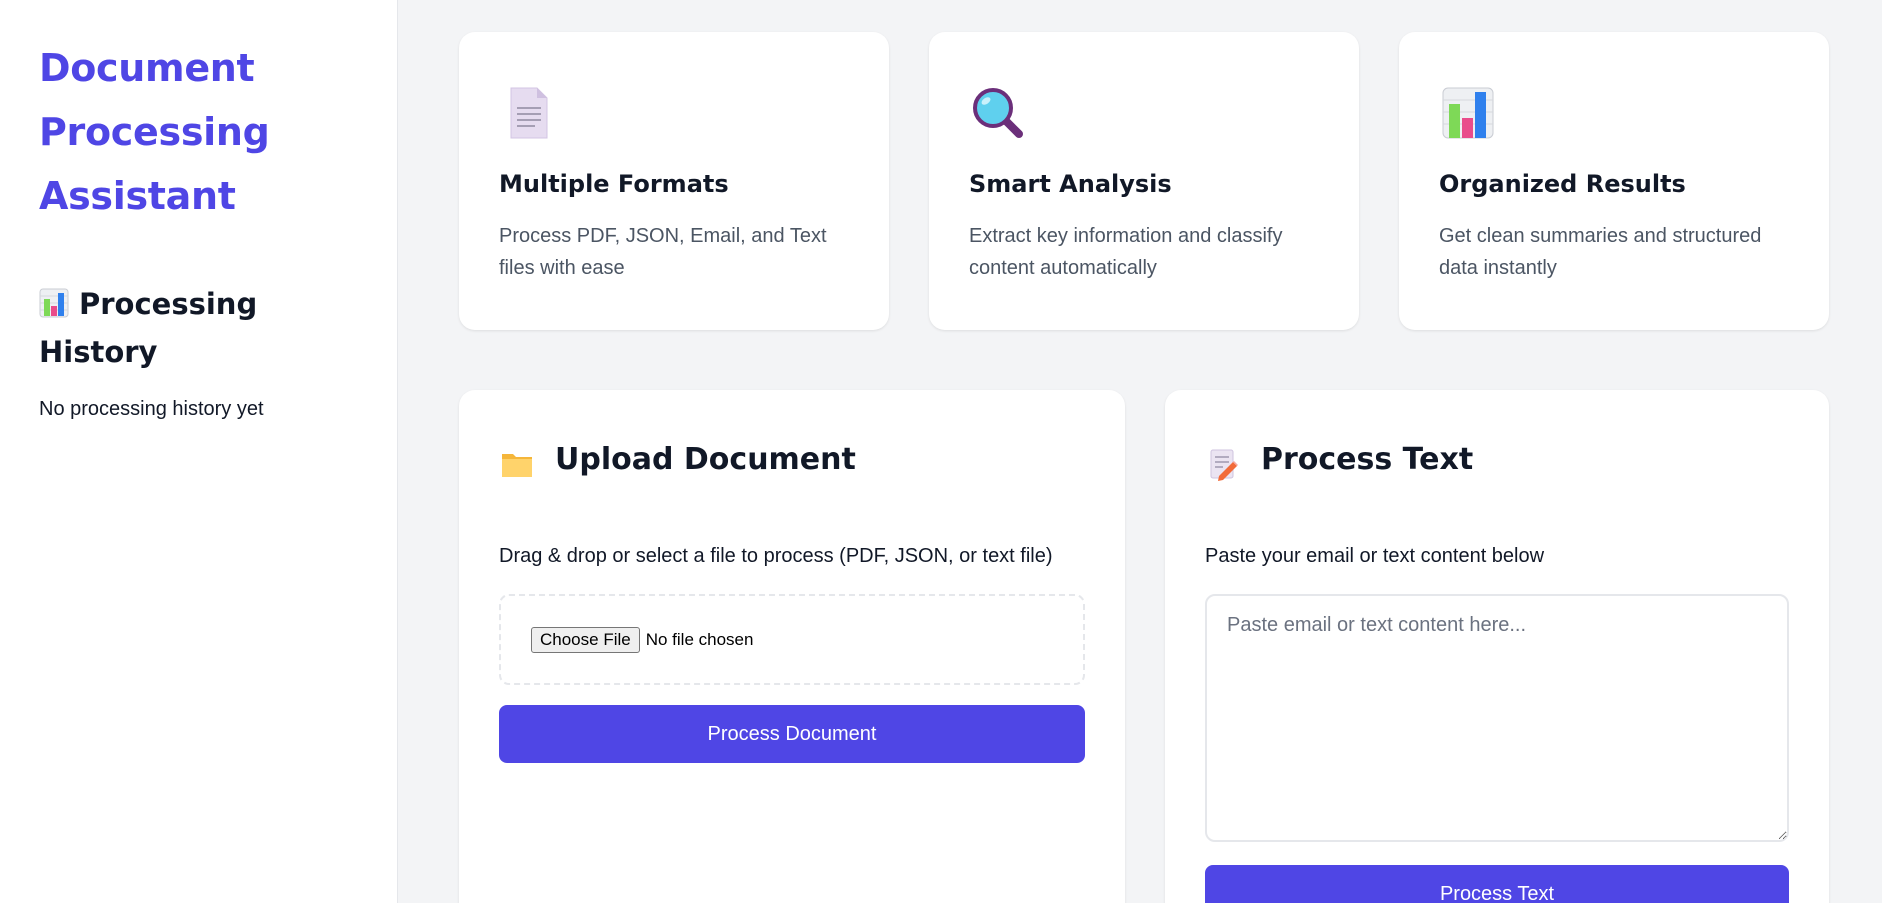  What do you see at coordinates (1224, 465) in the screenshot?
I see `memo-icon` at bounding box center [1224, 465].